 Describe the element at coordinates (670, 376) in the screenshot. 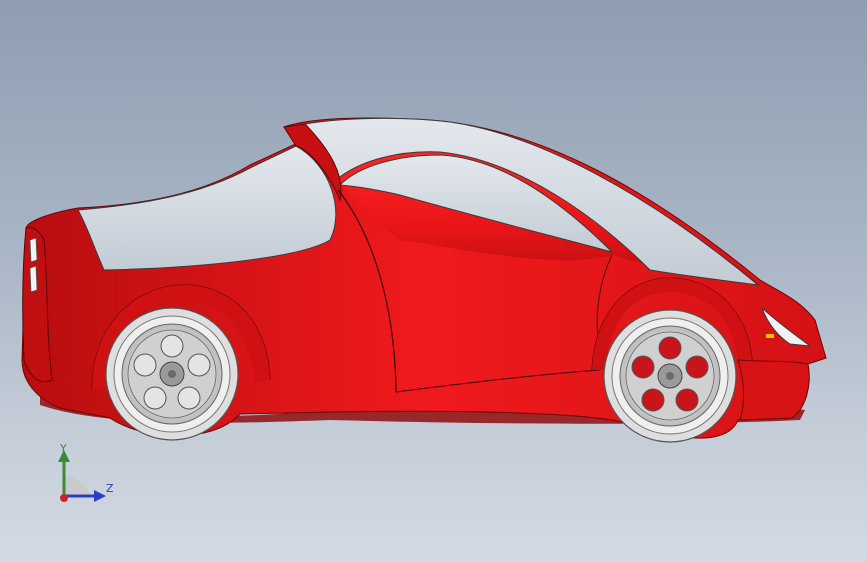

I see `front-wheel` at that location.